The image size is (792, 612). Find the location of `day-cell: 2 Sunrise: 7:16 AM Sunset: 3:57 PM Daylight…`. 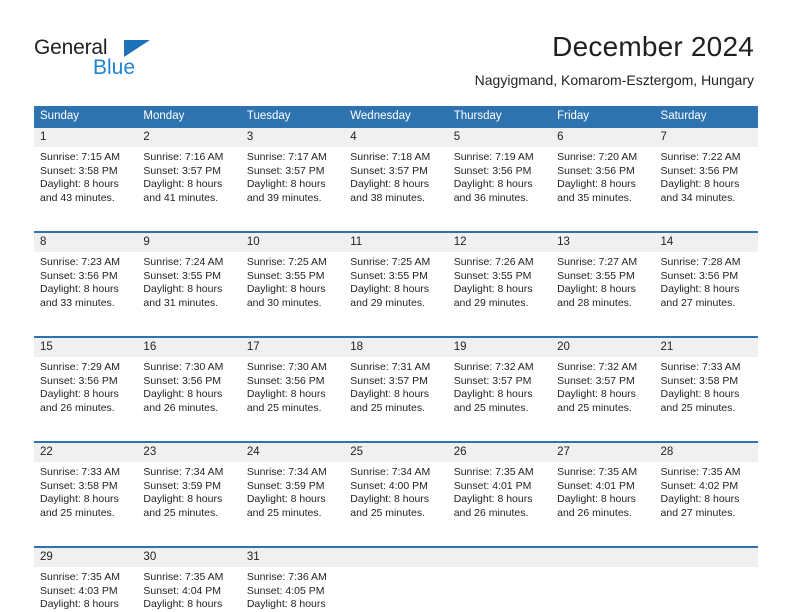

day-cell: 2 Sunrise: 7:16 AM Sunset: 3:57 PM Daylight… is located at coordinates (189, 172).